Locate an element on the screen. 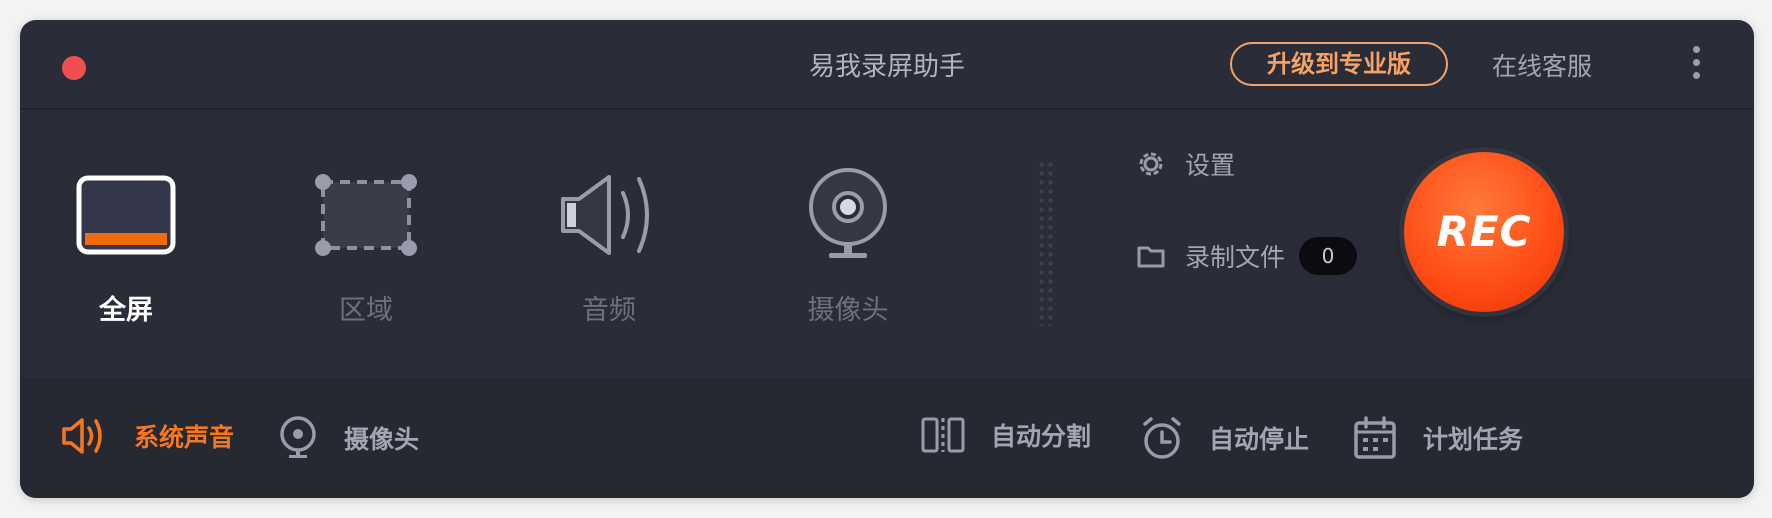 The width and height of the screenshot is (1772, 518). split-icon is located at coordinates (943, 435).